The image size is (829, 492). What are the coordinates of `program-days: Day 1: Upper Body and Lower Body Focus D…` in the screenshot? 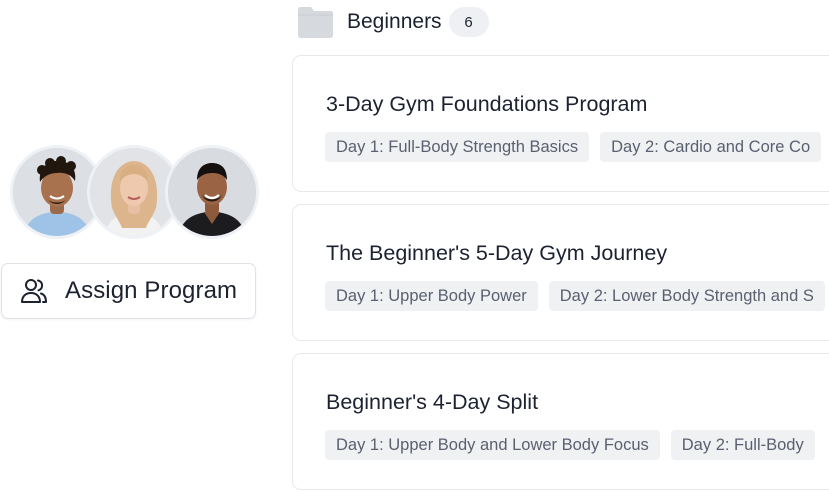 It's located at (570, 445).